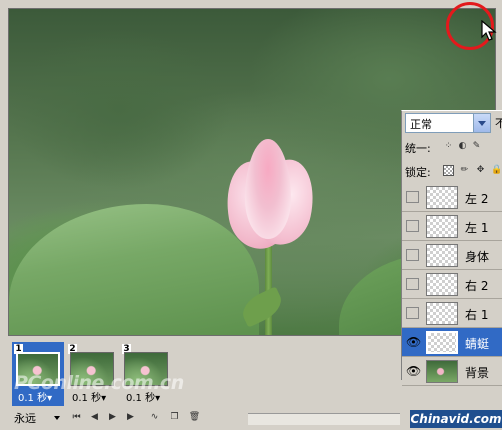  I want to click on layer-row: 身体, so click(452, 255).